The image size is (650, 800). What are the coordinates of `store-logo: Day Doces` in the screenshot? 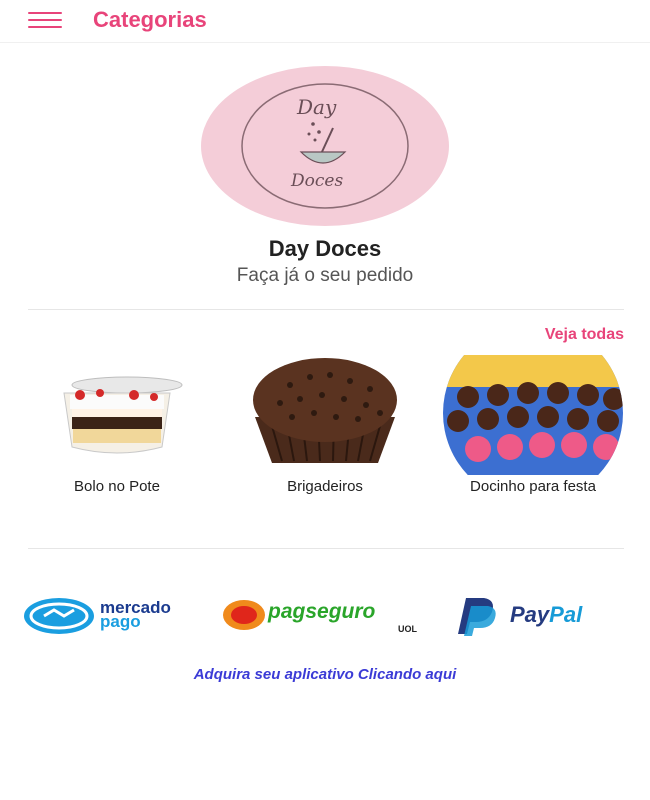 It's located at (325, 146).